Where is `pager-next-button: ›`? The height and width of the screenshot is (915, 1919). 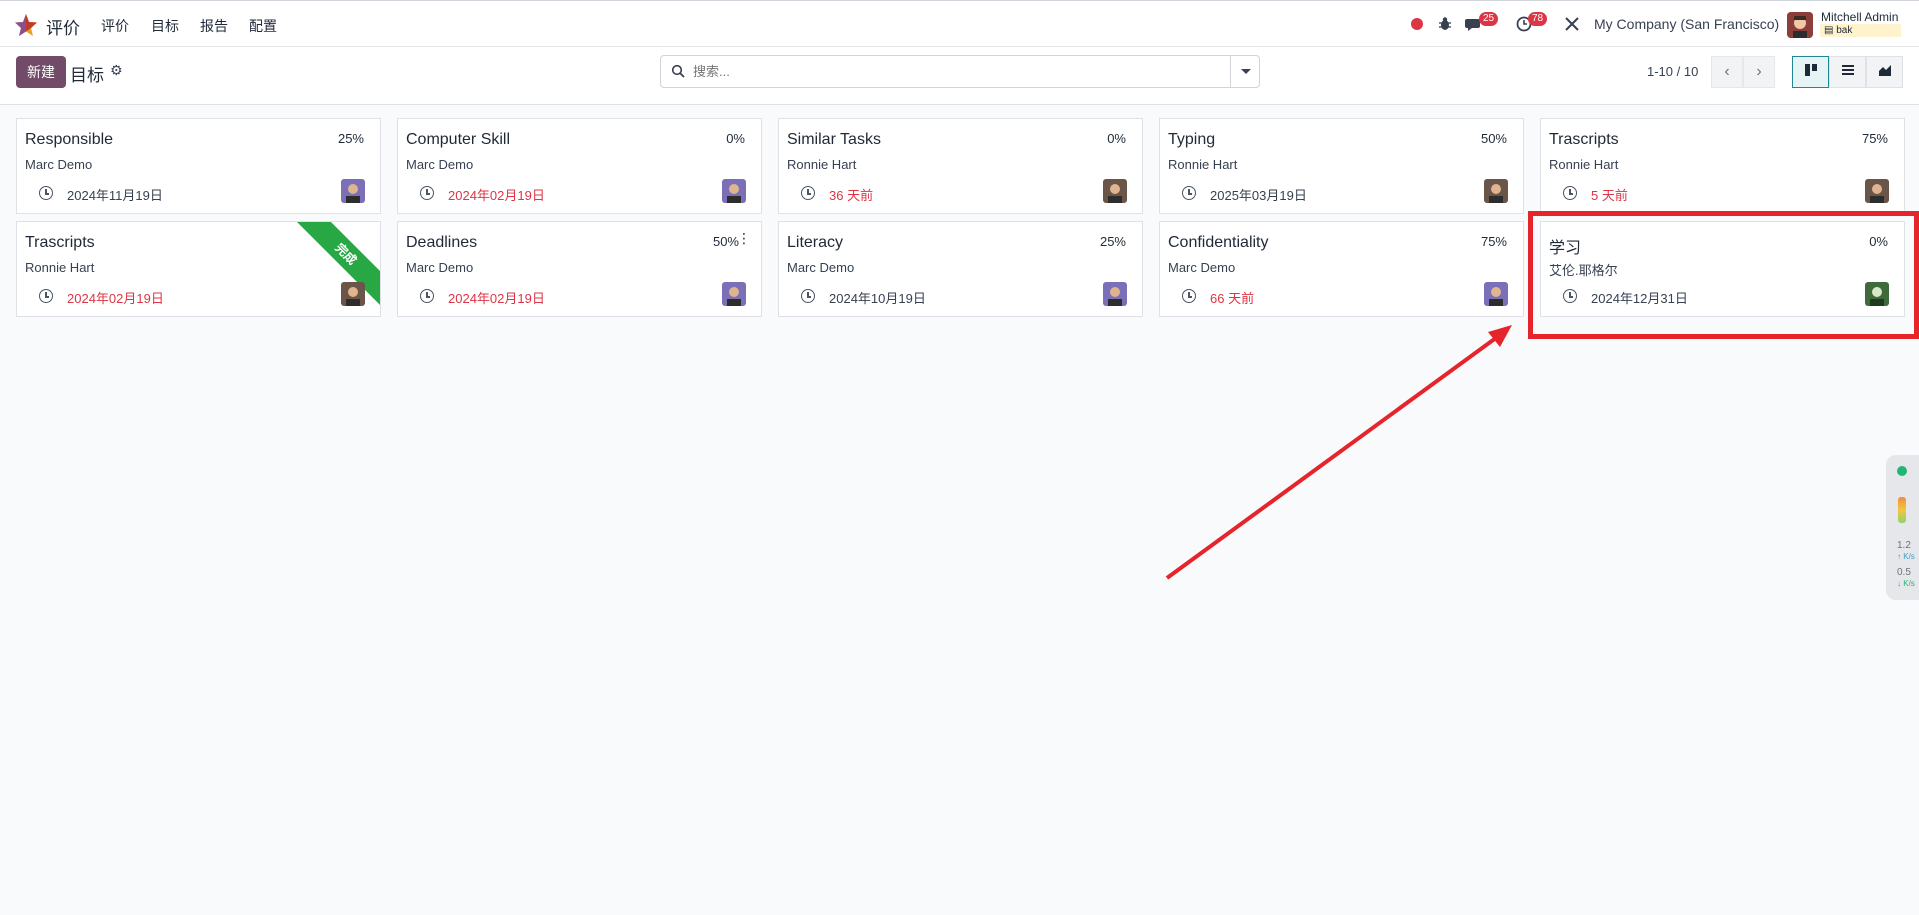 pager-next-button: › is located at coordinates (1759, 72).